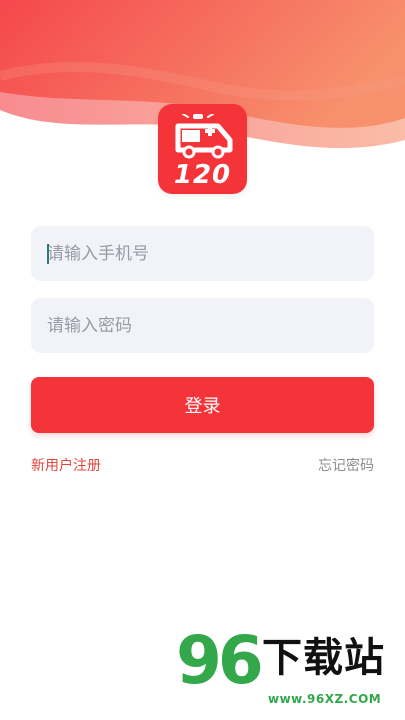  I want to click on ambulance-icon, so click(204, 136).